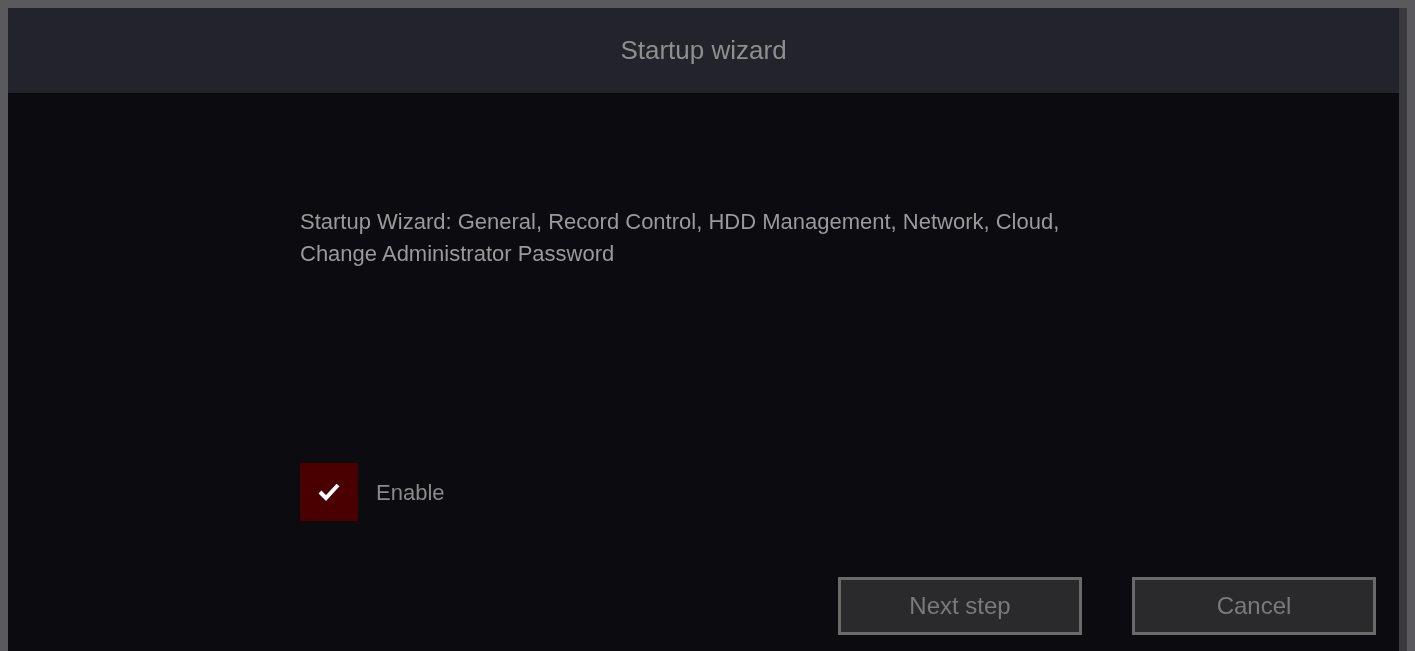 This screenshot has height=651, width=1415. Describe the element at coordinates (1254, 606) in the screenshot. I see `dialog-button: Cancel` at that location.